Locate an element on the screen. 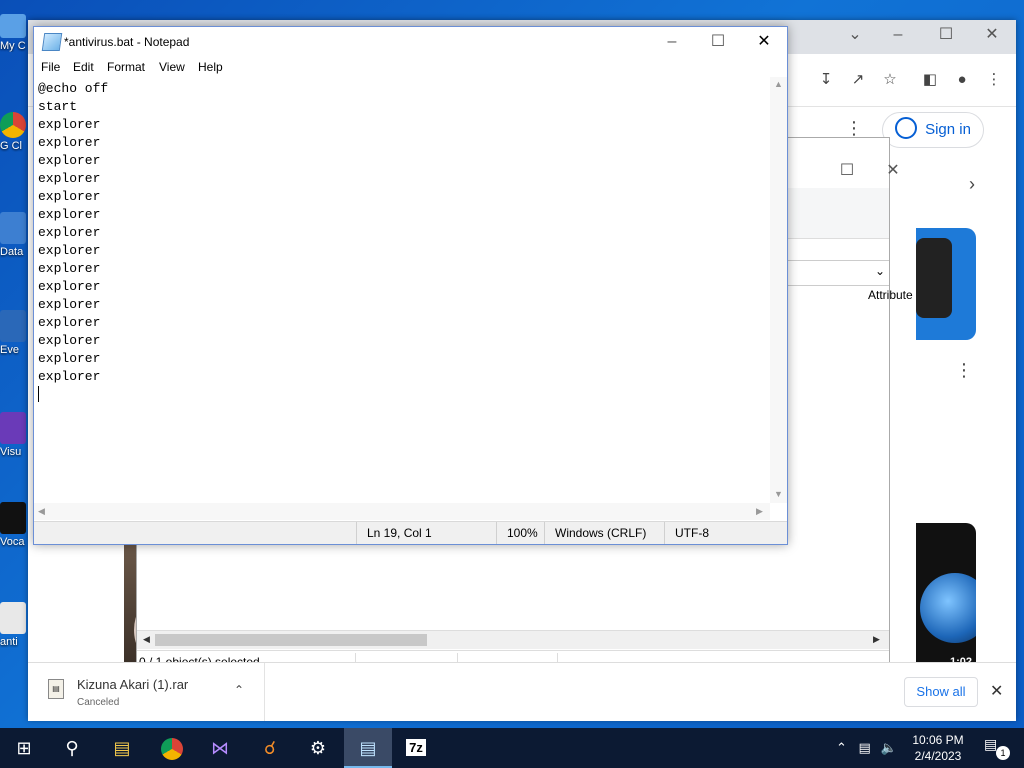 Image resolution: width=1024 pixels, height=768 pixels. speaker-device-image is located at coordinates (934, 278).